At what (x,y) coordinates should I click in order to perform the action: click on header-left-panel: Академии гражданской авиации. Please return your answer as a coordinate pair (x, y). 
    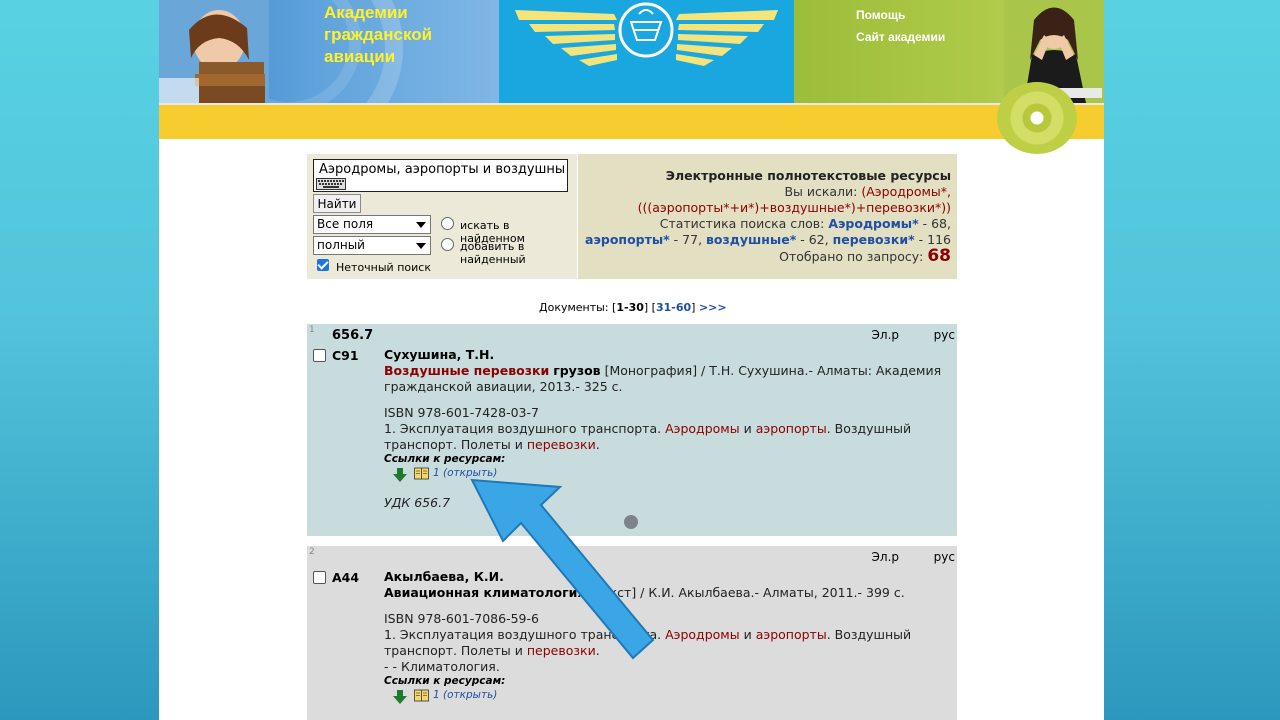
    Looking at the image, I should click on (329, 51).